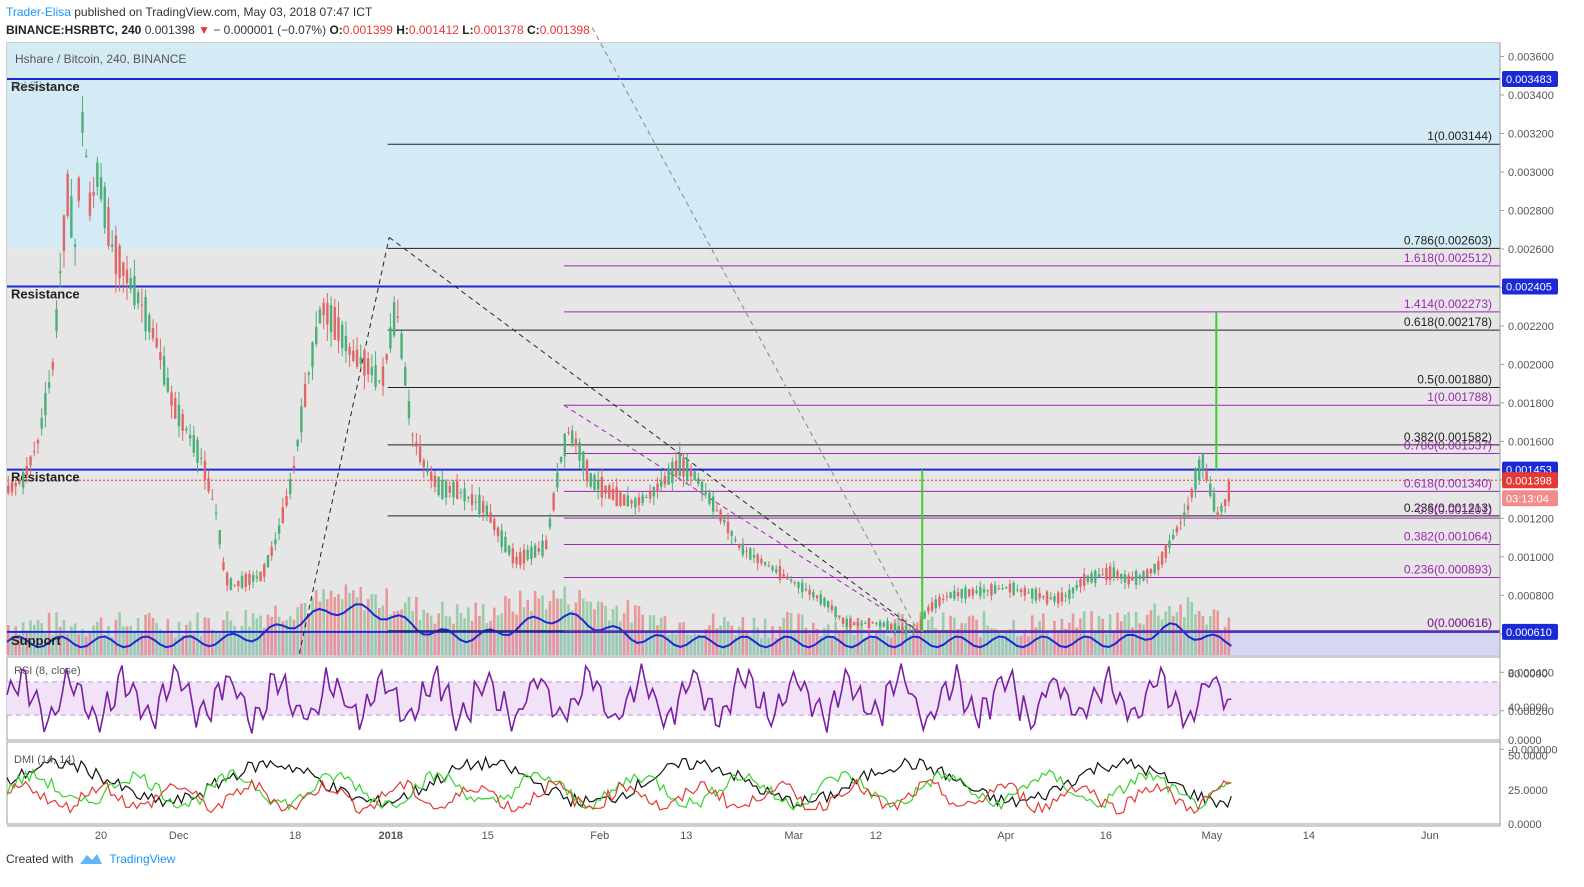  Describe the element at coordinates (753, 783) in the screenshot. I see `dmi-pane` at that location.